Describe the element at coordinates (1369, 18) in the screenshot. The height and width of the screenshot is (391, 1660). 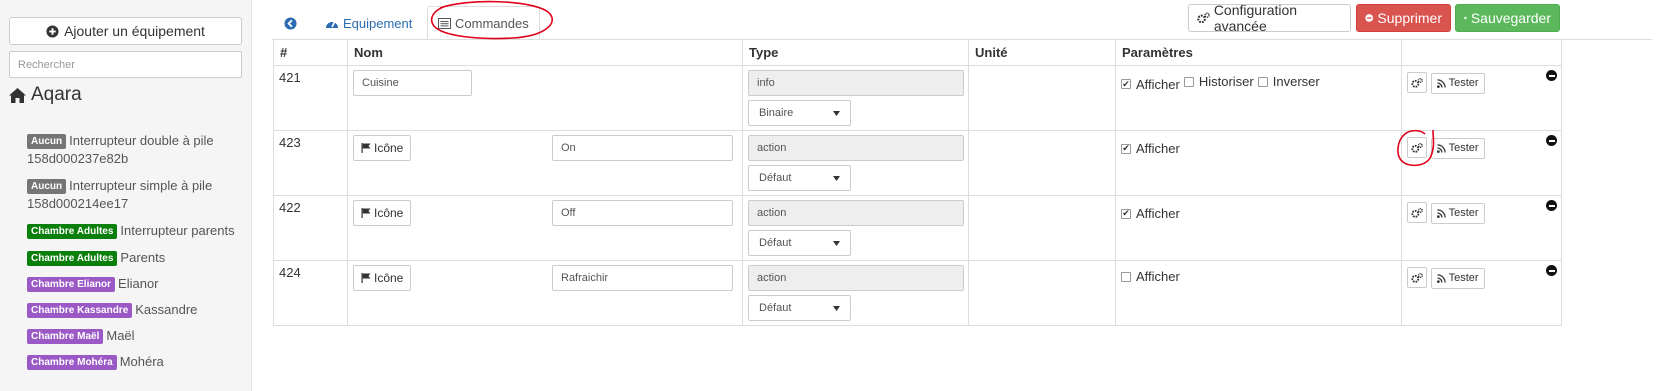
I see `minus-circle-icon` at that location.